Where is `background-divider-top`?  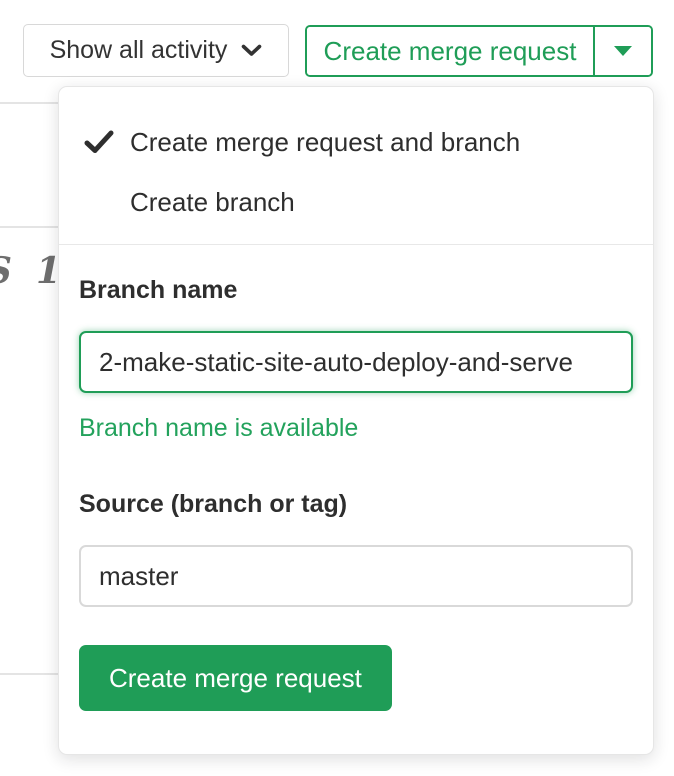
background-divider-top is located at coordinates (29, 103).